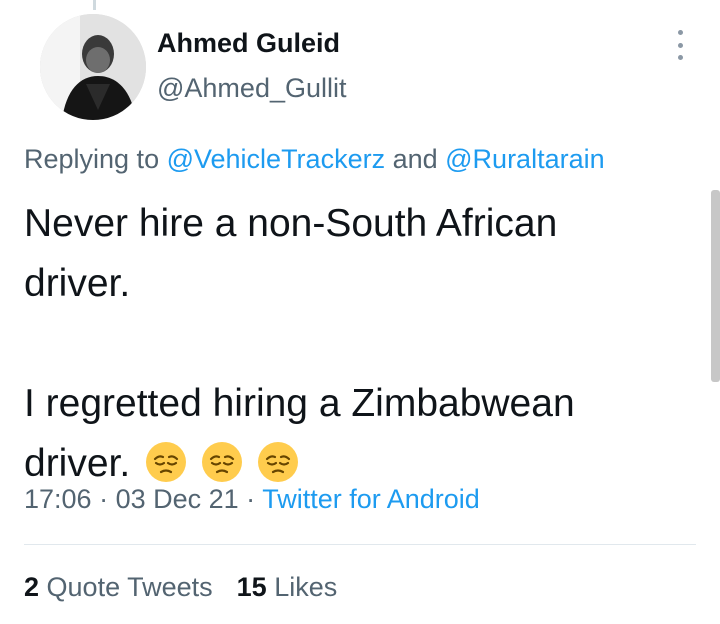  What do you see at coordinates (524, 159) in the screenshot?
I see `mention-link-ruraltarain: @Ruraltarain` at bounding box center [524, 159].